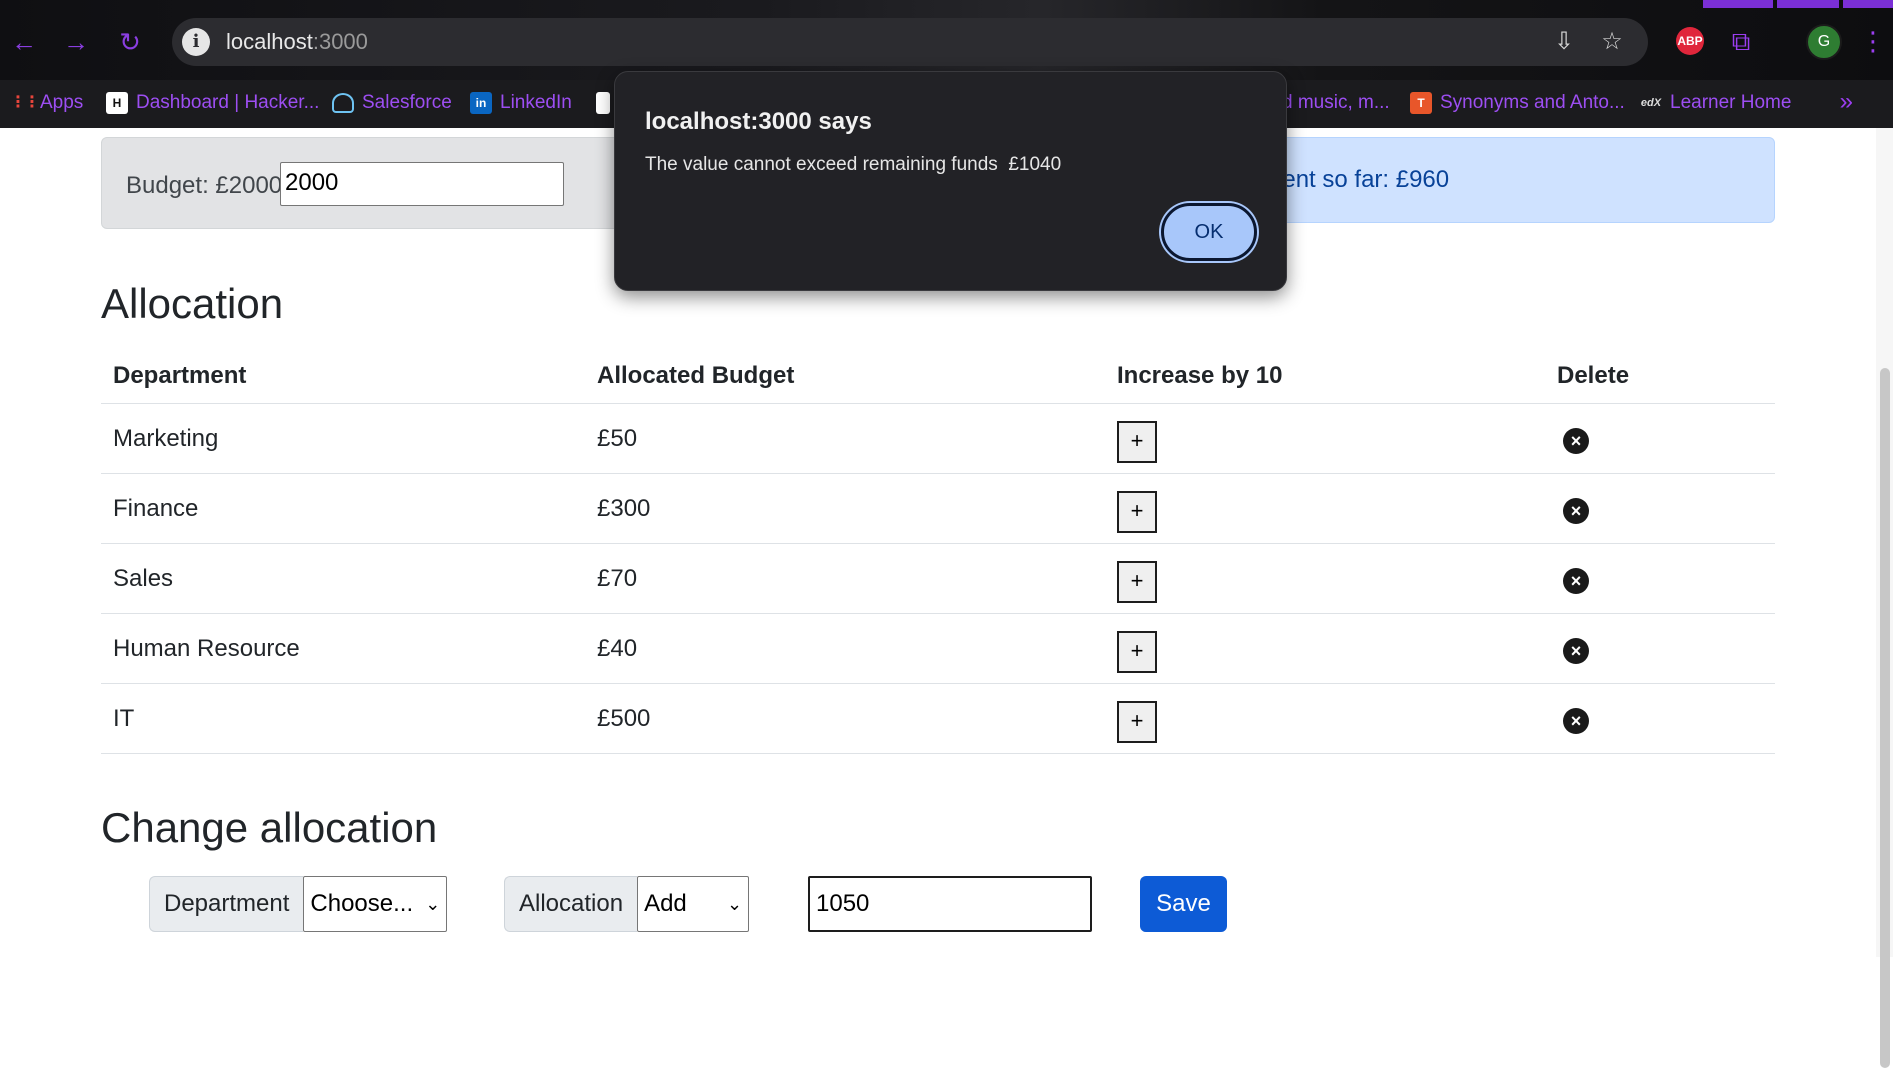 This screenshot has width=1893, height=1068. I want to click on header-delete: Delete, so click(1660, 377).